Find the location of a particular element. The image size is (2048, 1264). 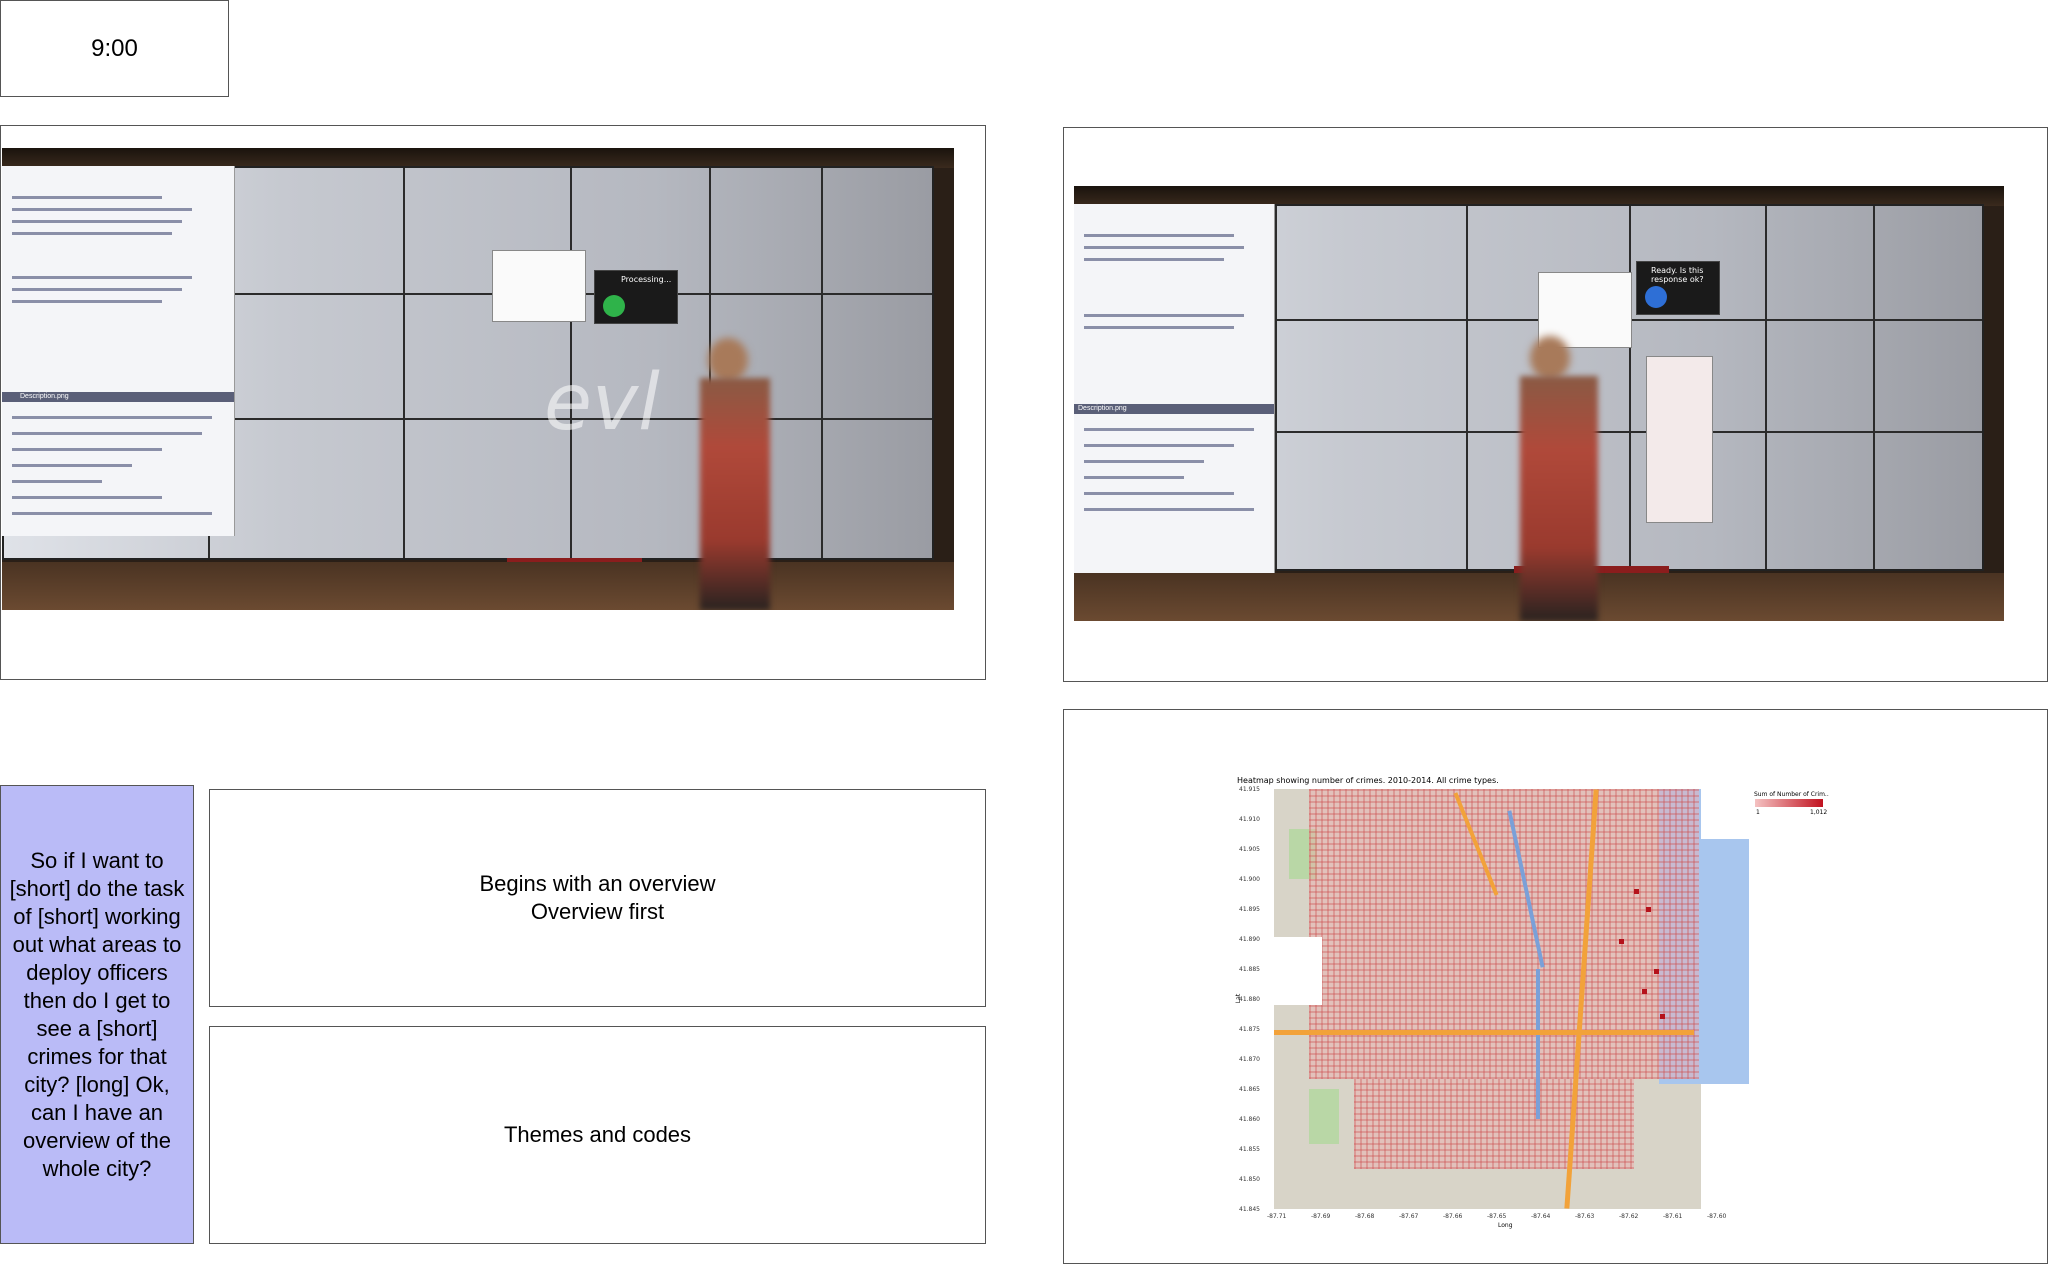

code-label-themes: Themes and codes is located at coordinates (597, 1134).